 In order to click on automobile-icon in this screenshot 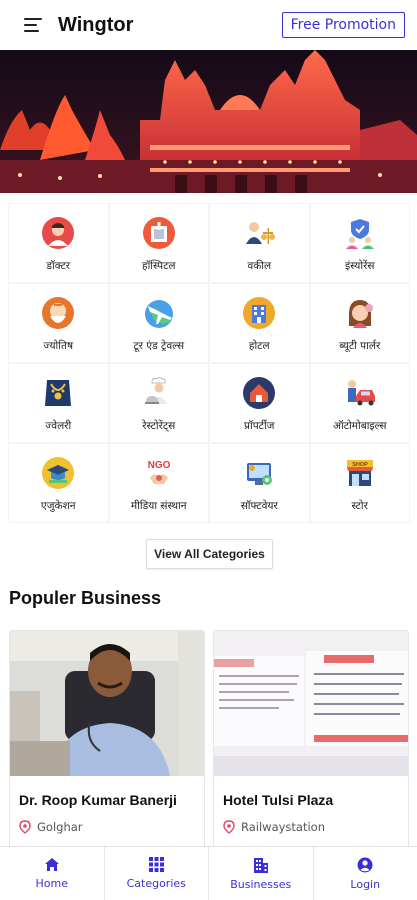, I will do `click(360, 393)`.